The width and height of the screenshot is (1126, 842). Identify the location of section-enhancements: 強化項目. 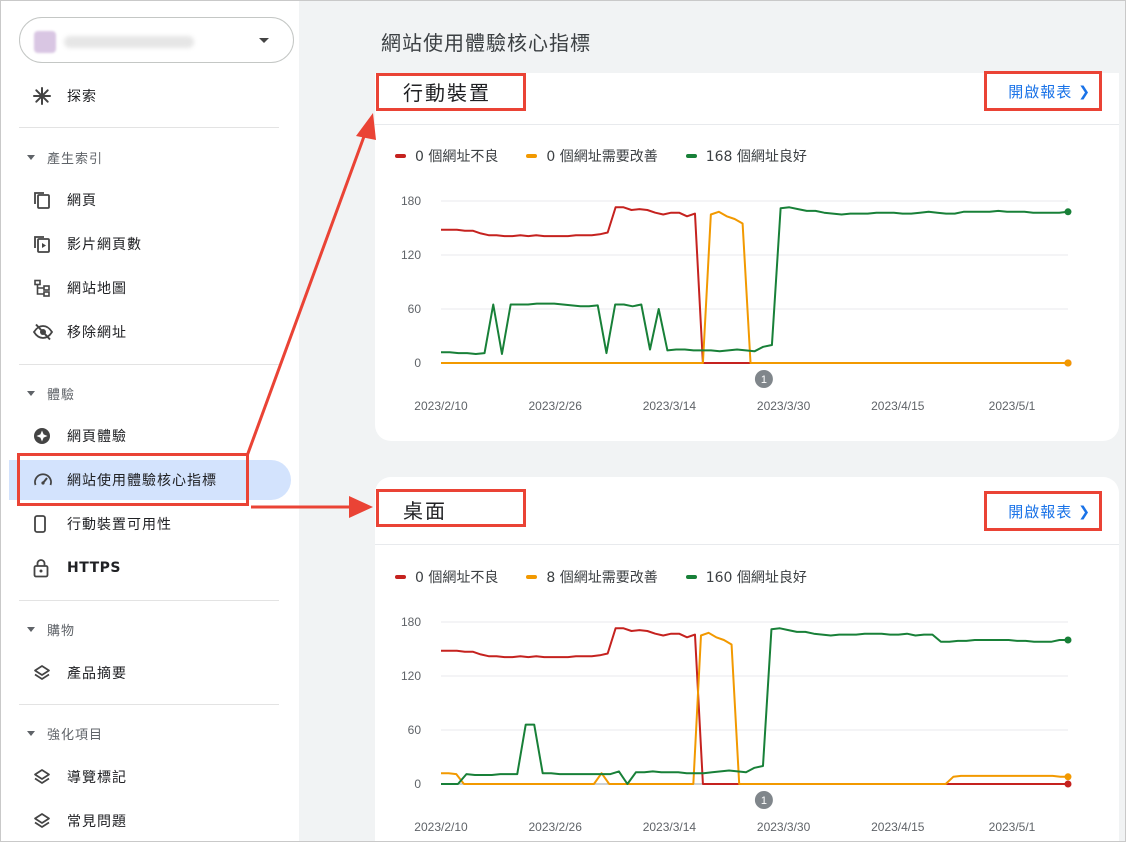
(63, 733).